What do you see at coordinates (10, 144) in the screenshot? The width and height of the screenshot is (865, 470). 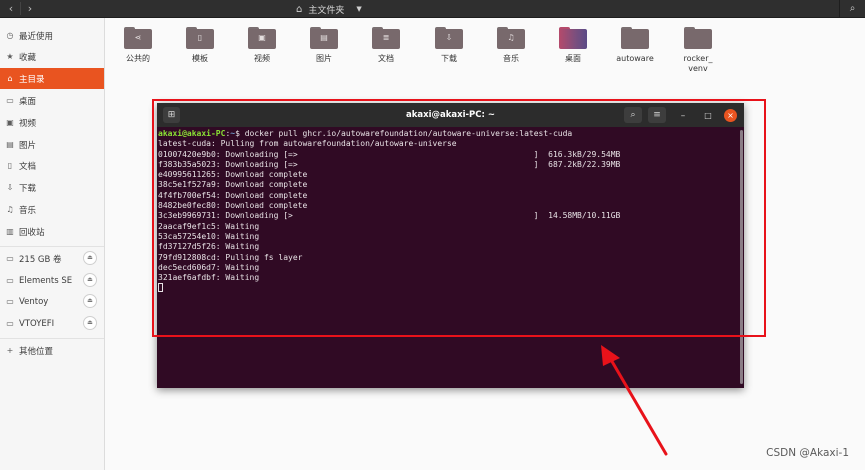 I see `image-icon: ▤` at bounding box center [10, 144].